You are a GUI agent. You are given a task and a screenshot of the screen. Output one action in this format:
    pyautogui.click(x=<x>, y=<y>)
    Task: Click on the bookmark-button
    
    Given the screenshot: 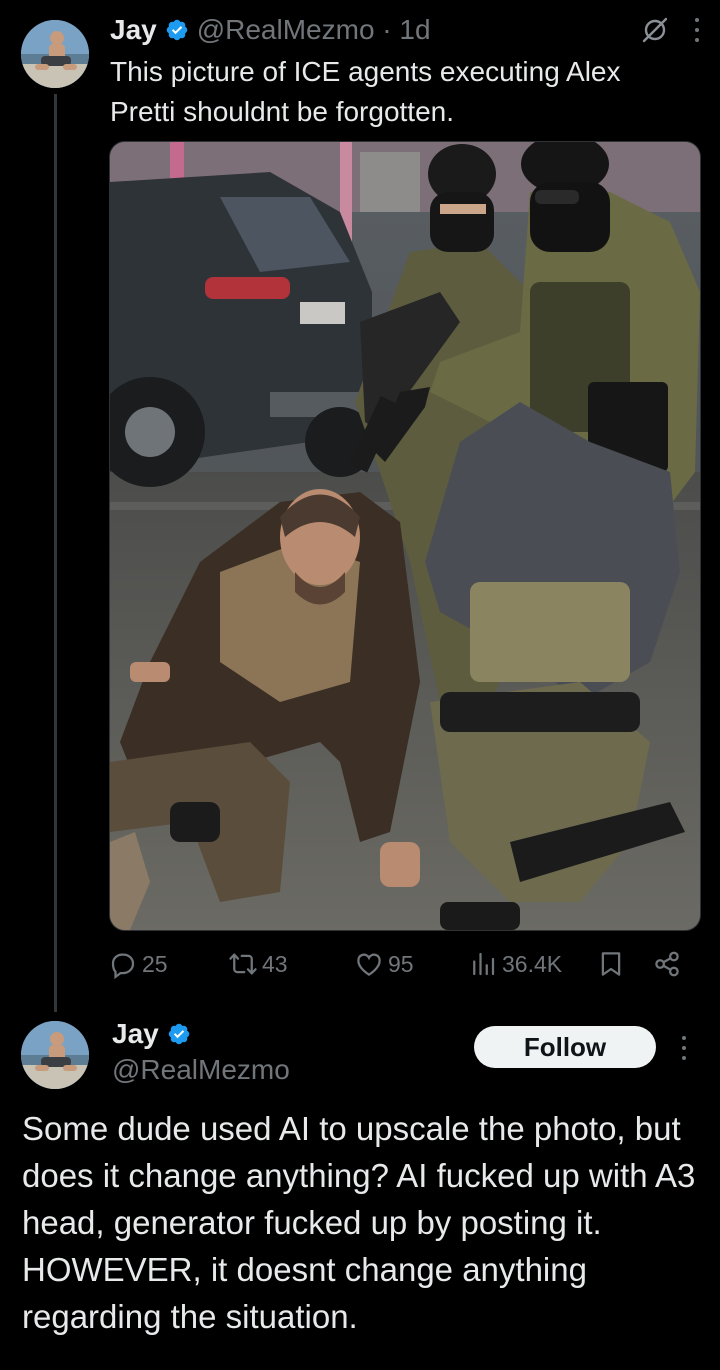 What is the action you would take?
    pyautogui.click(x=613, y=964)
    